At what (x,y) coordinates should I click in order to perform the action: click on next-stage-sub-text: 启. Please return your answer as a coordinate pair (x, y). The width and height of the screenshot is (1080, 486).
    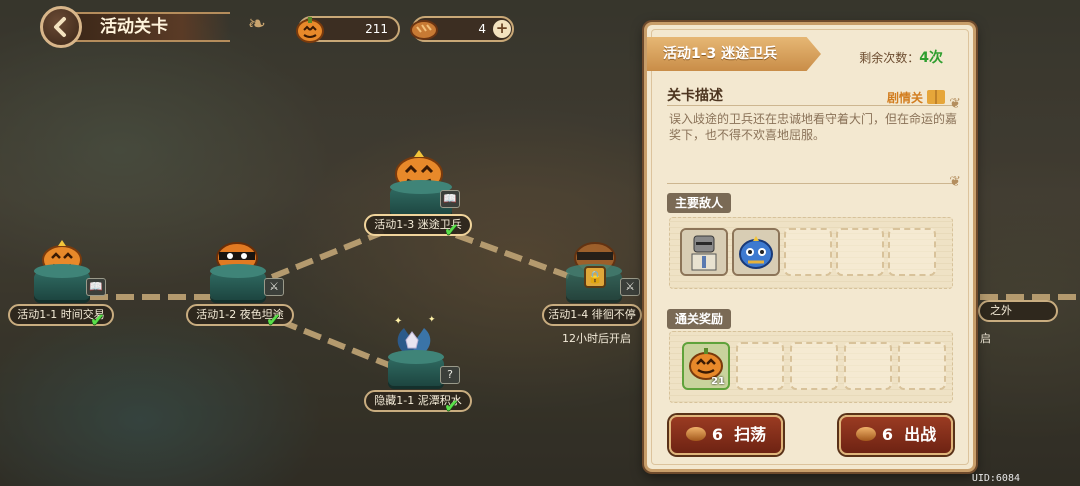
    Looking at the image, I should click on (985, 338).